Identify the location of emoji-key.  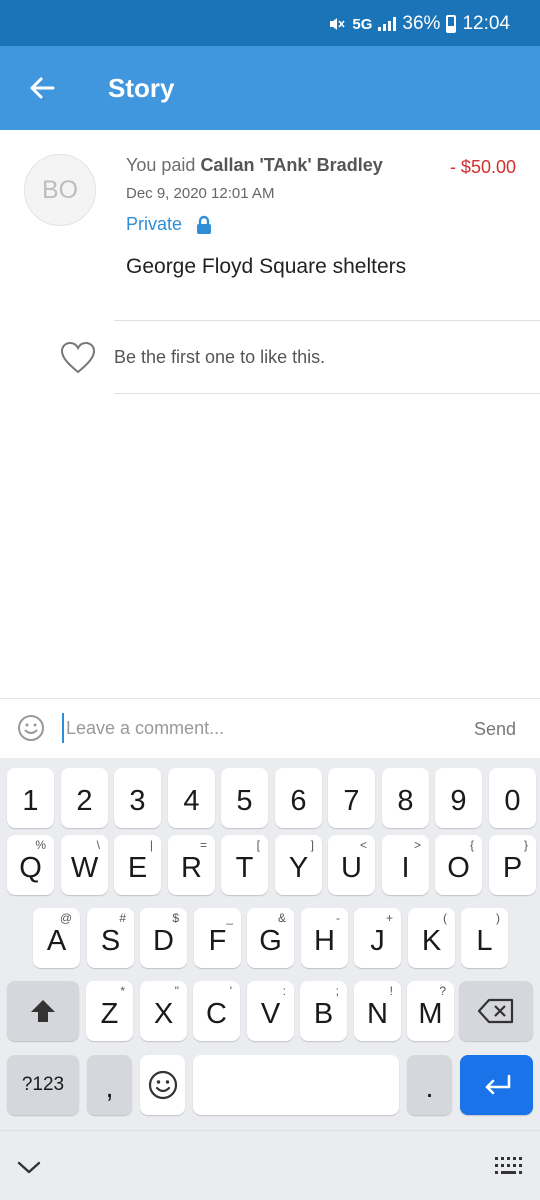
(162, 1085).